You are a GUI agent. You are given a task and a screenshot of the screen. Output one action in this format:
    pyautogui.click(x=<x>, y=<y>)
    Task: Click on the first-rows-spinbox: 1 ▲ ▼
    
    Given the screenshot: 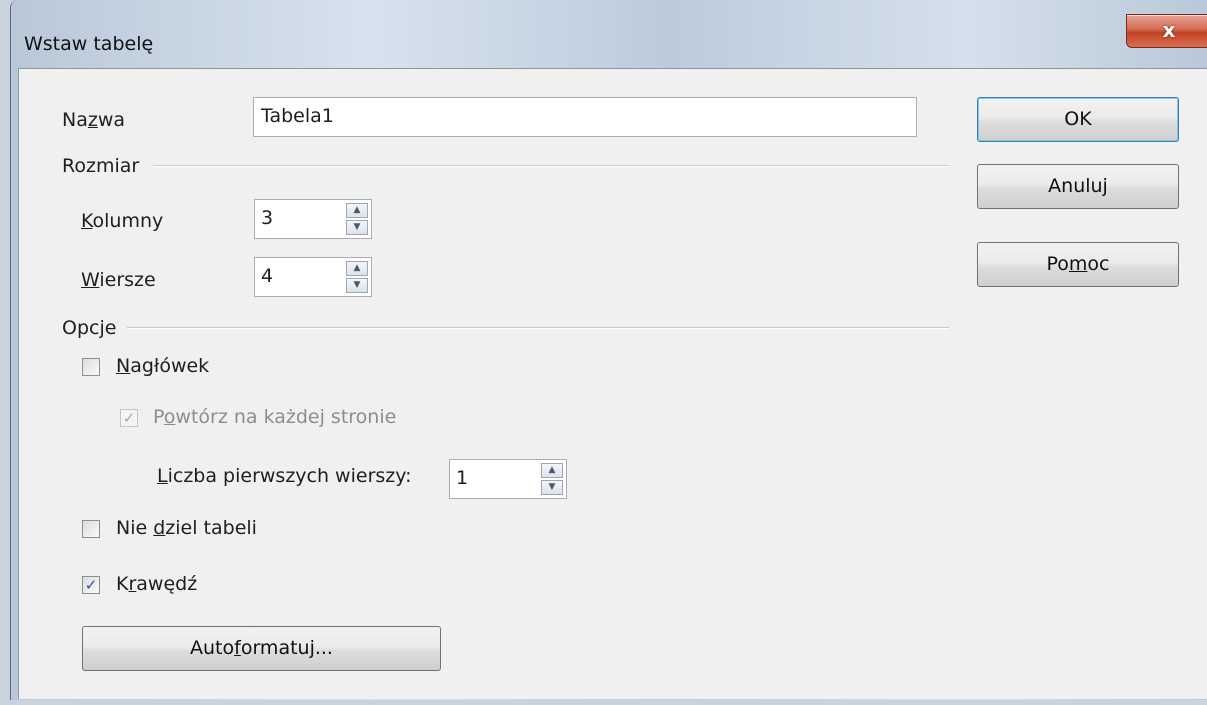 What is the action you would take?
    pyautogui.click(x=508, y=479)
    